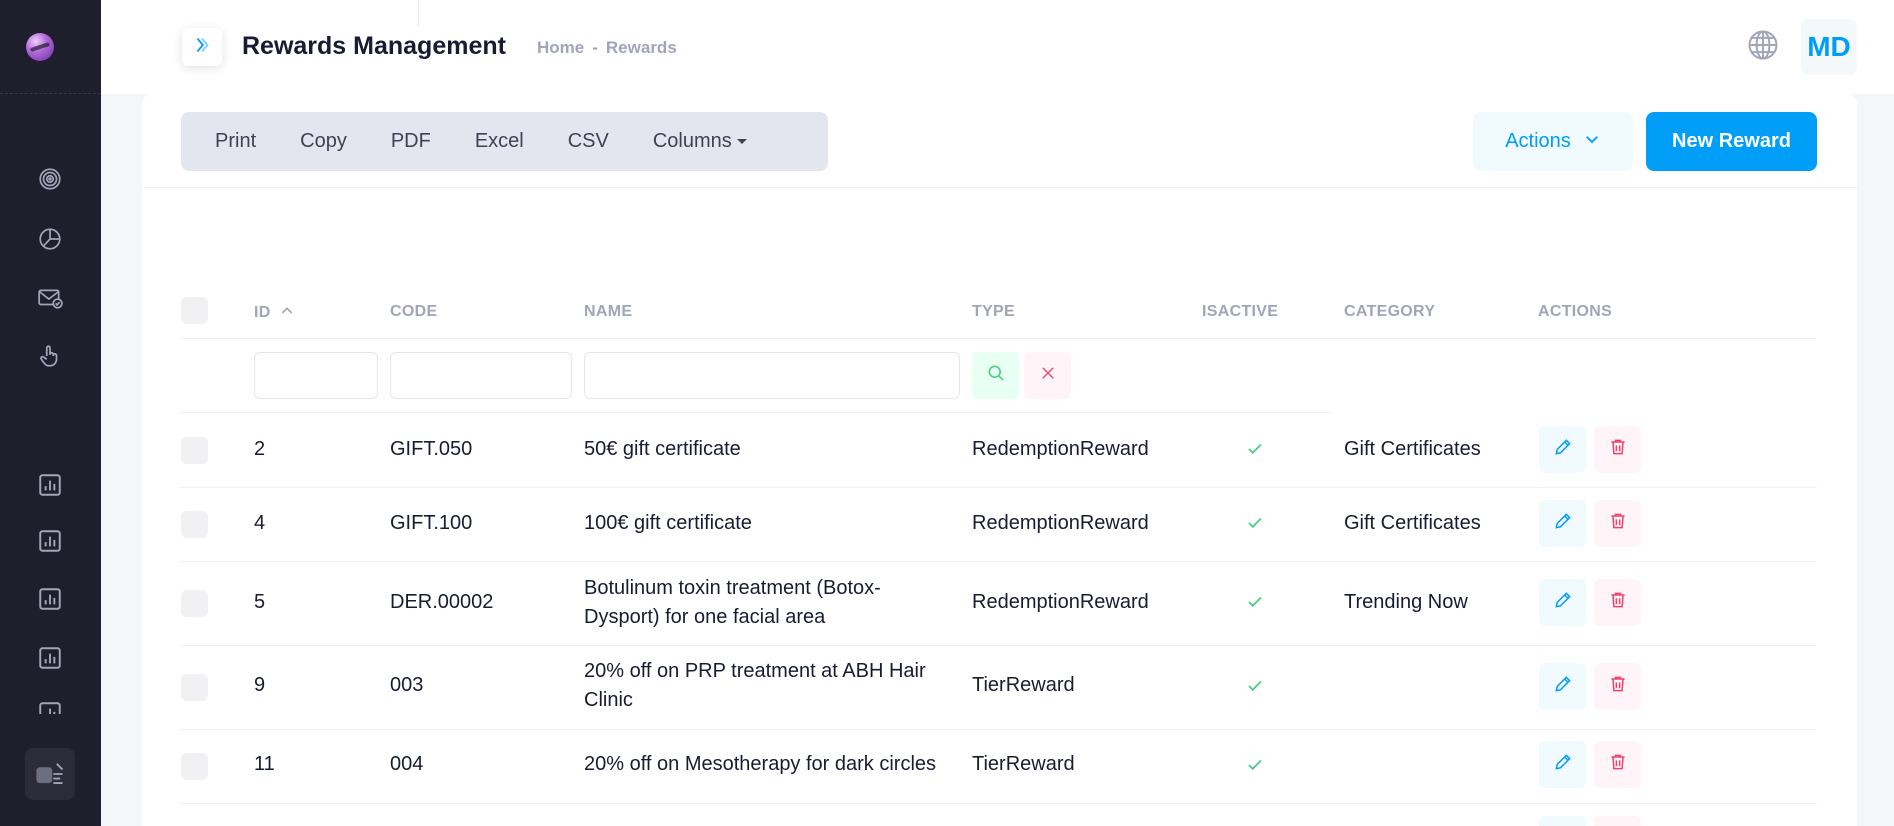 Image resolution: width=1894 pixels, height=826 pixels. Describe the element at coordinates (481, 375) in the screenshot. I see `code-filter-input` at that location.